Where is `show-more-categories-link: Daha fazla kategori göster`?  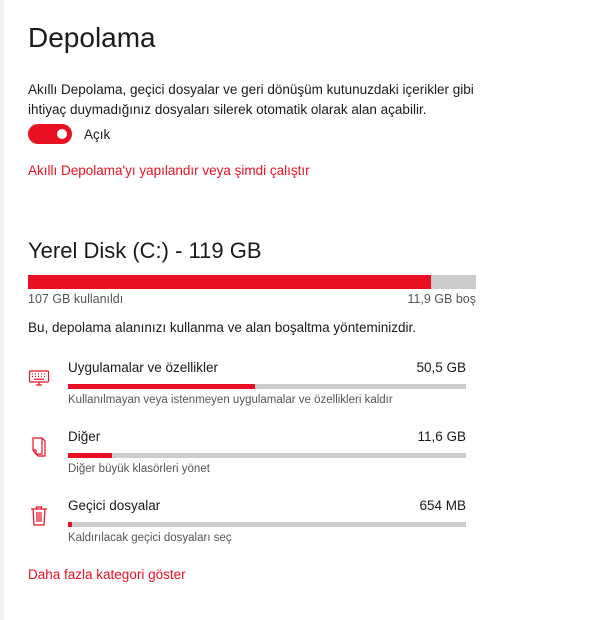
show-more-categories-link: Daha fazla kategori göster is located at coordinates (107, 574).